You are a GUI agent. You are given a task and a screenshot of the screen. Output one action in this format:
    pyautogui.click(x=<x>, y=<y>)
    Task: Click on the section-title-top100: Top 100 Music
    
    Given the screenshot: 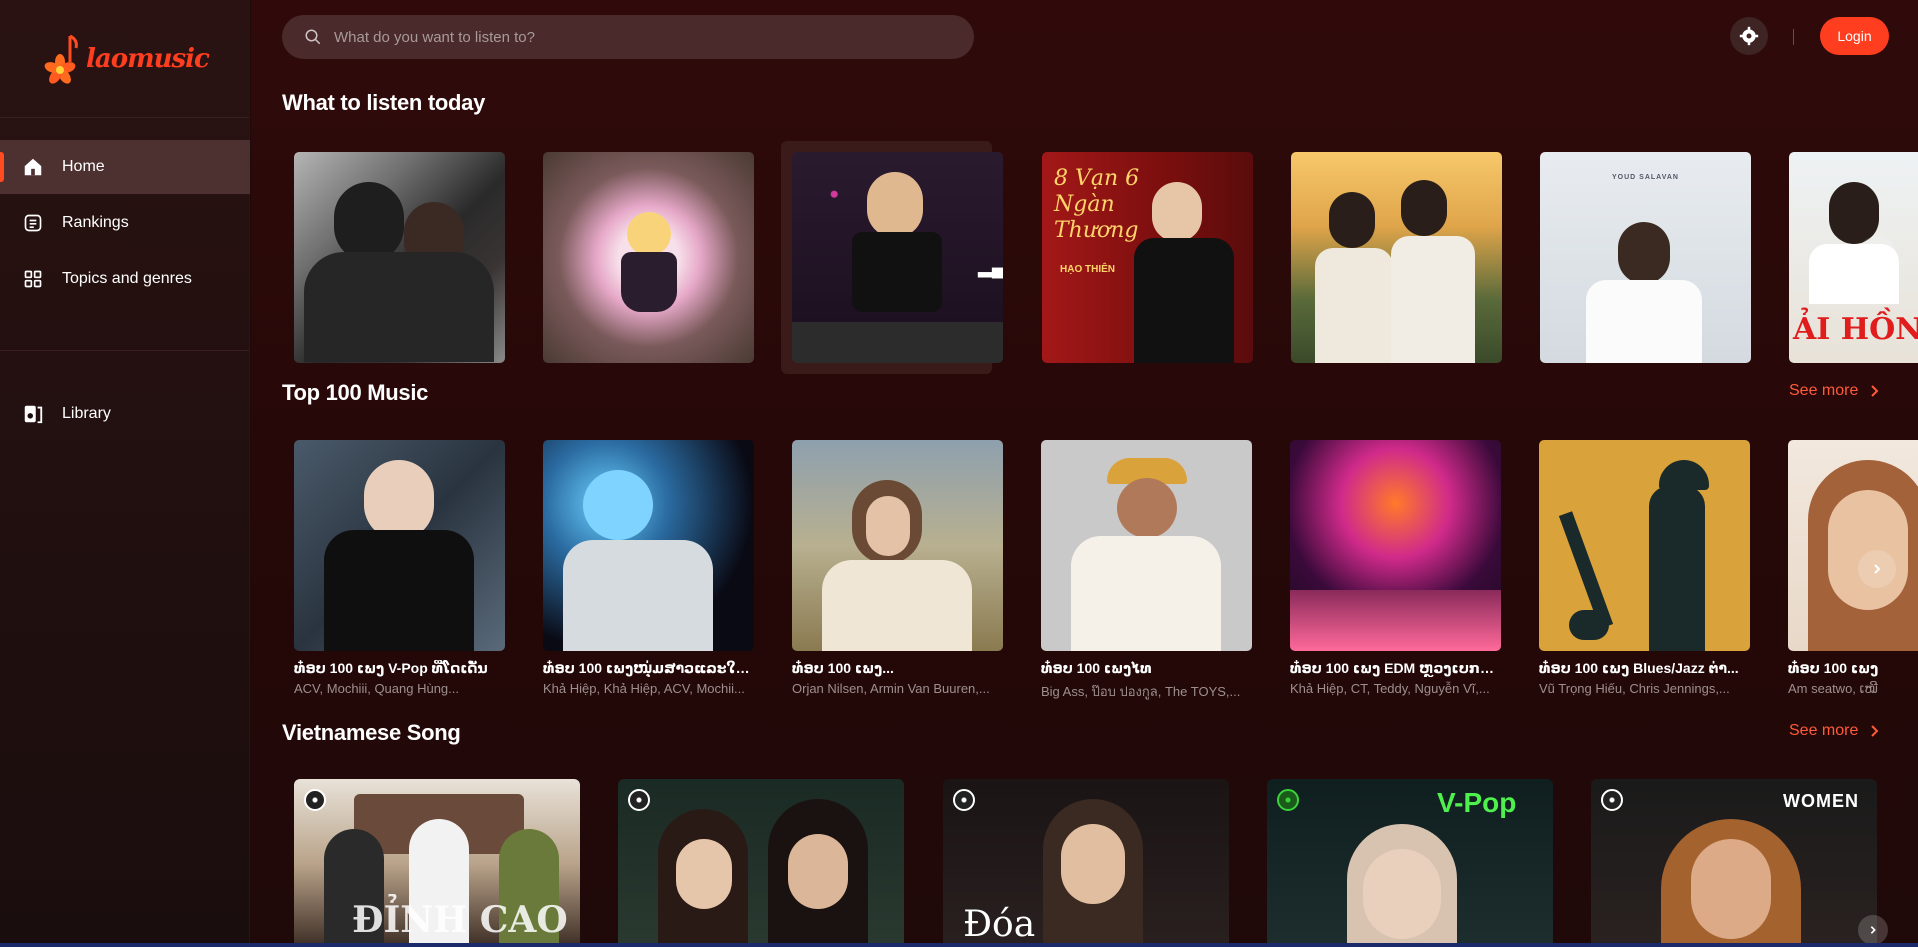 What is the action you would take?
    pyautogui.click(x=355, y=392)
    